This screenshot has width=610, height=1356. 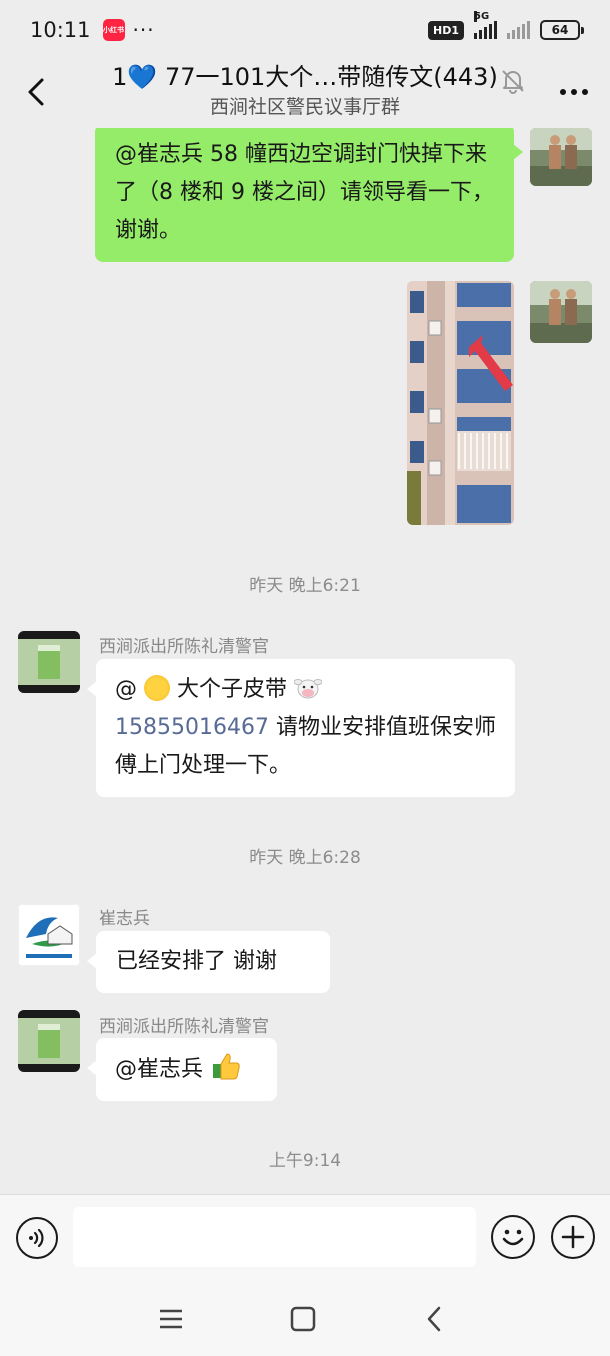 I want to click on bell-off-icon, so click(x=513, y=82).